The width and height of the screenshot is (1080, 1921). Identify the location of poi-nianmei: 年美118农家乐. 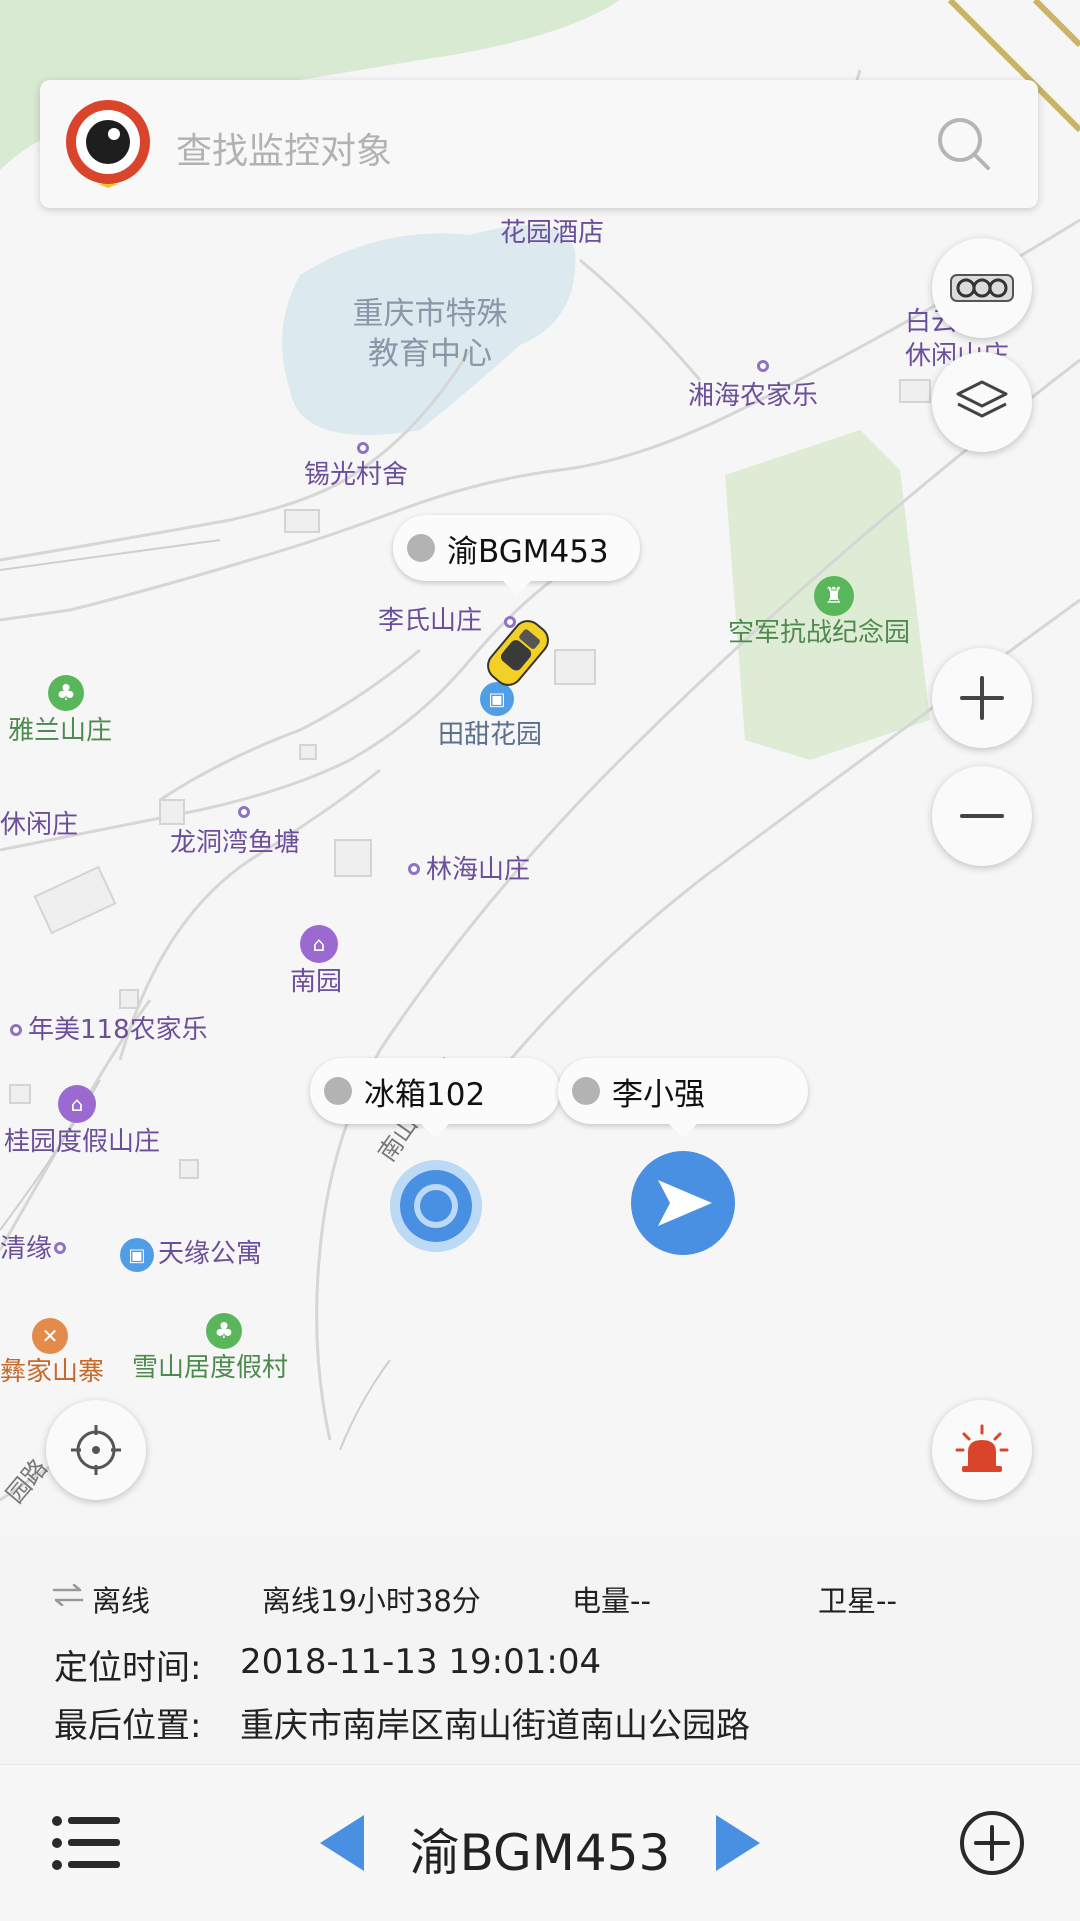
(118, 1030).